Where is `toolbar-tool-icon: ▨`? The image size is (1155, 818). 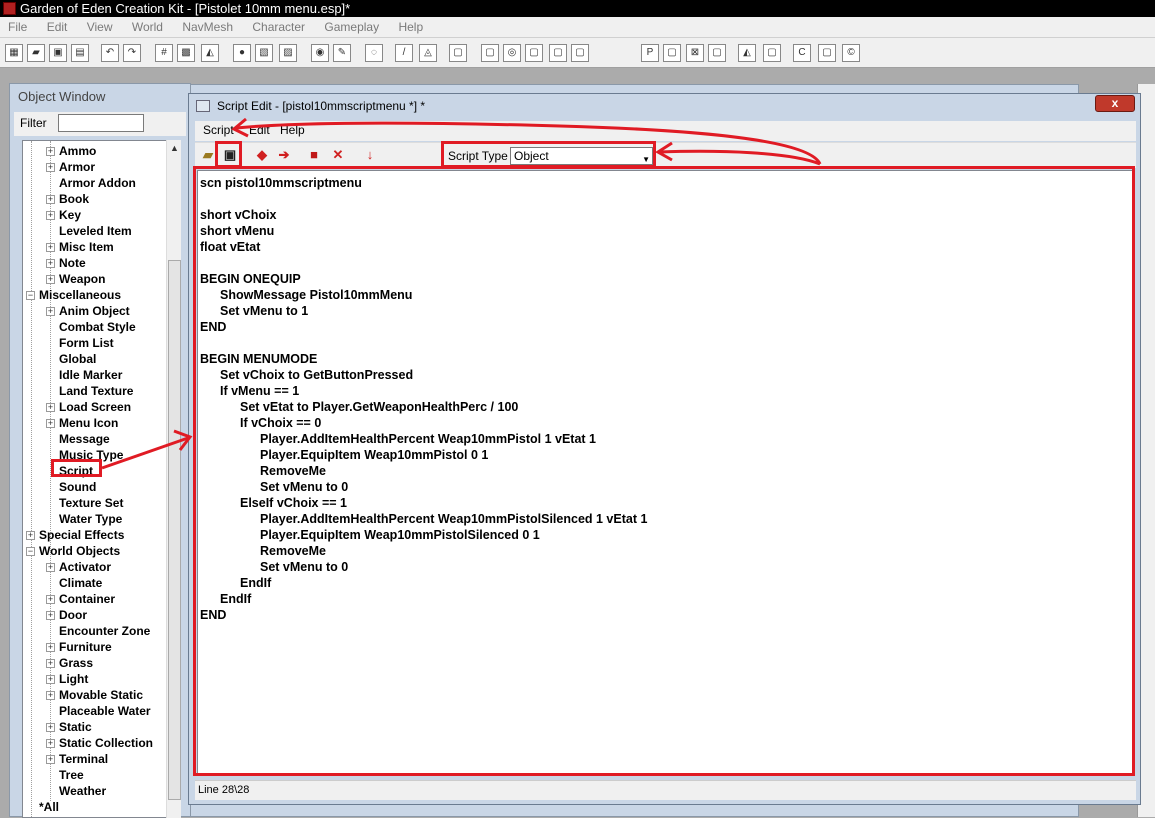
toolbar-tool-icon: ▨ is located at coordinates (288, 53).